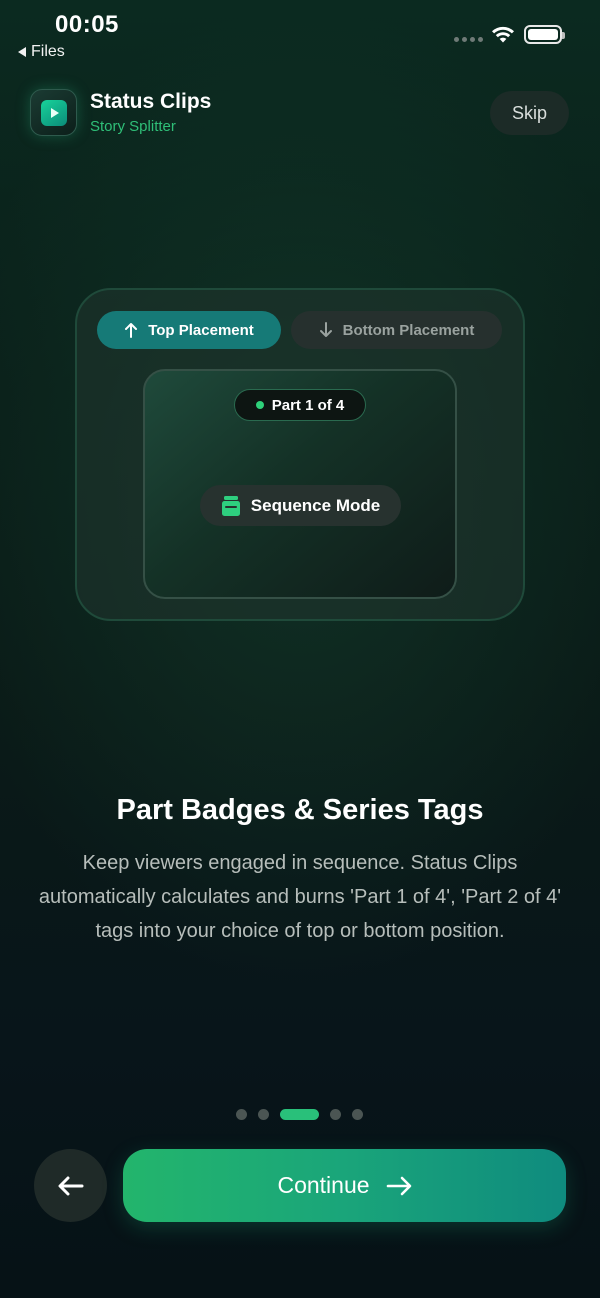 This screenshot has width=600, height=1298. What do you see at coordinates (315, 505) in the screenshot?
I see `sequence-mode-label: Sequence Mode` at bounding box center [315, 505].